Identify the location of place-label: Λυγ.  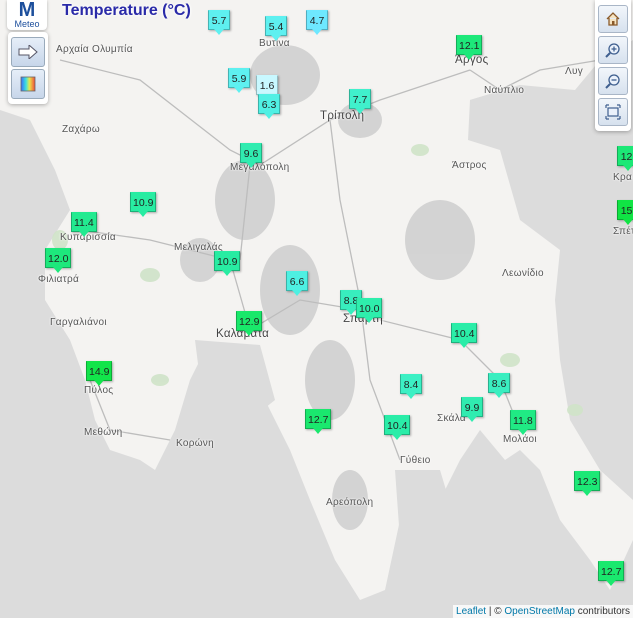
(574, 71).